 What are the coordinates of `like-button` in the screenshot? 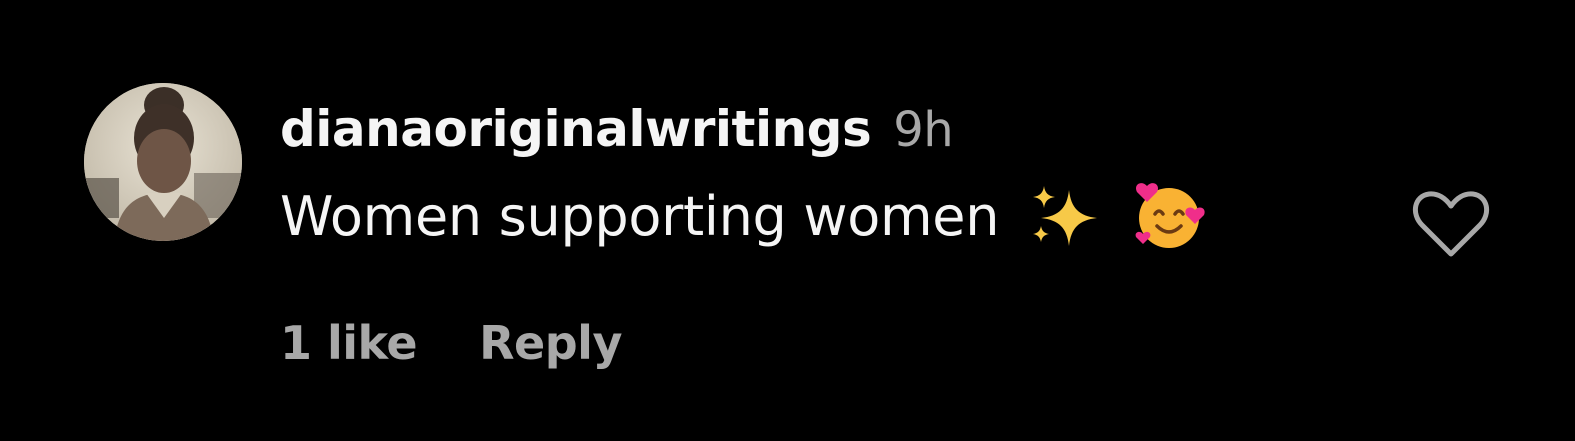 It's located at (1451, 224).